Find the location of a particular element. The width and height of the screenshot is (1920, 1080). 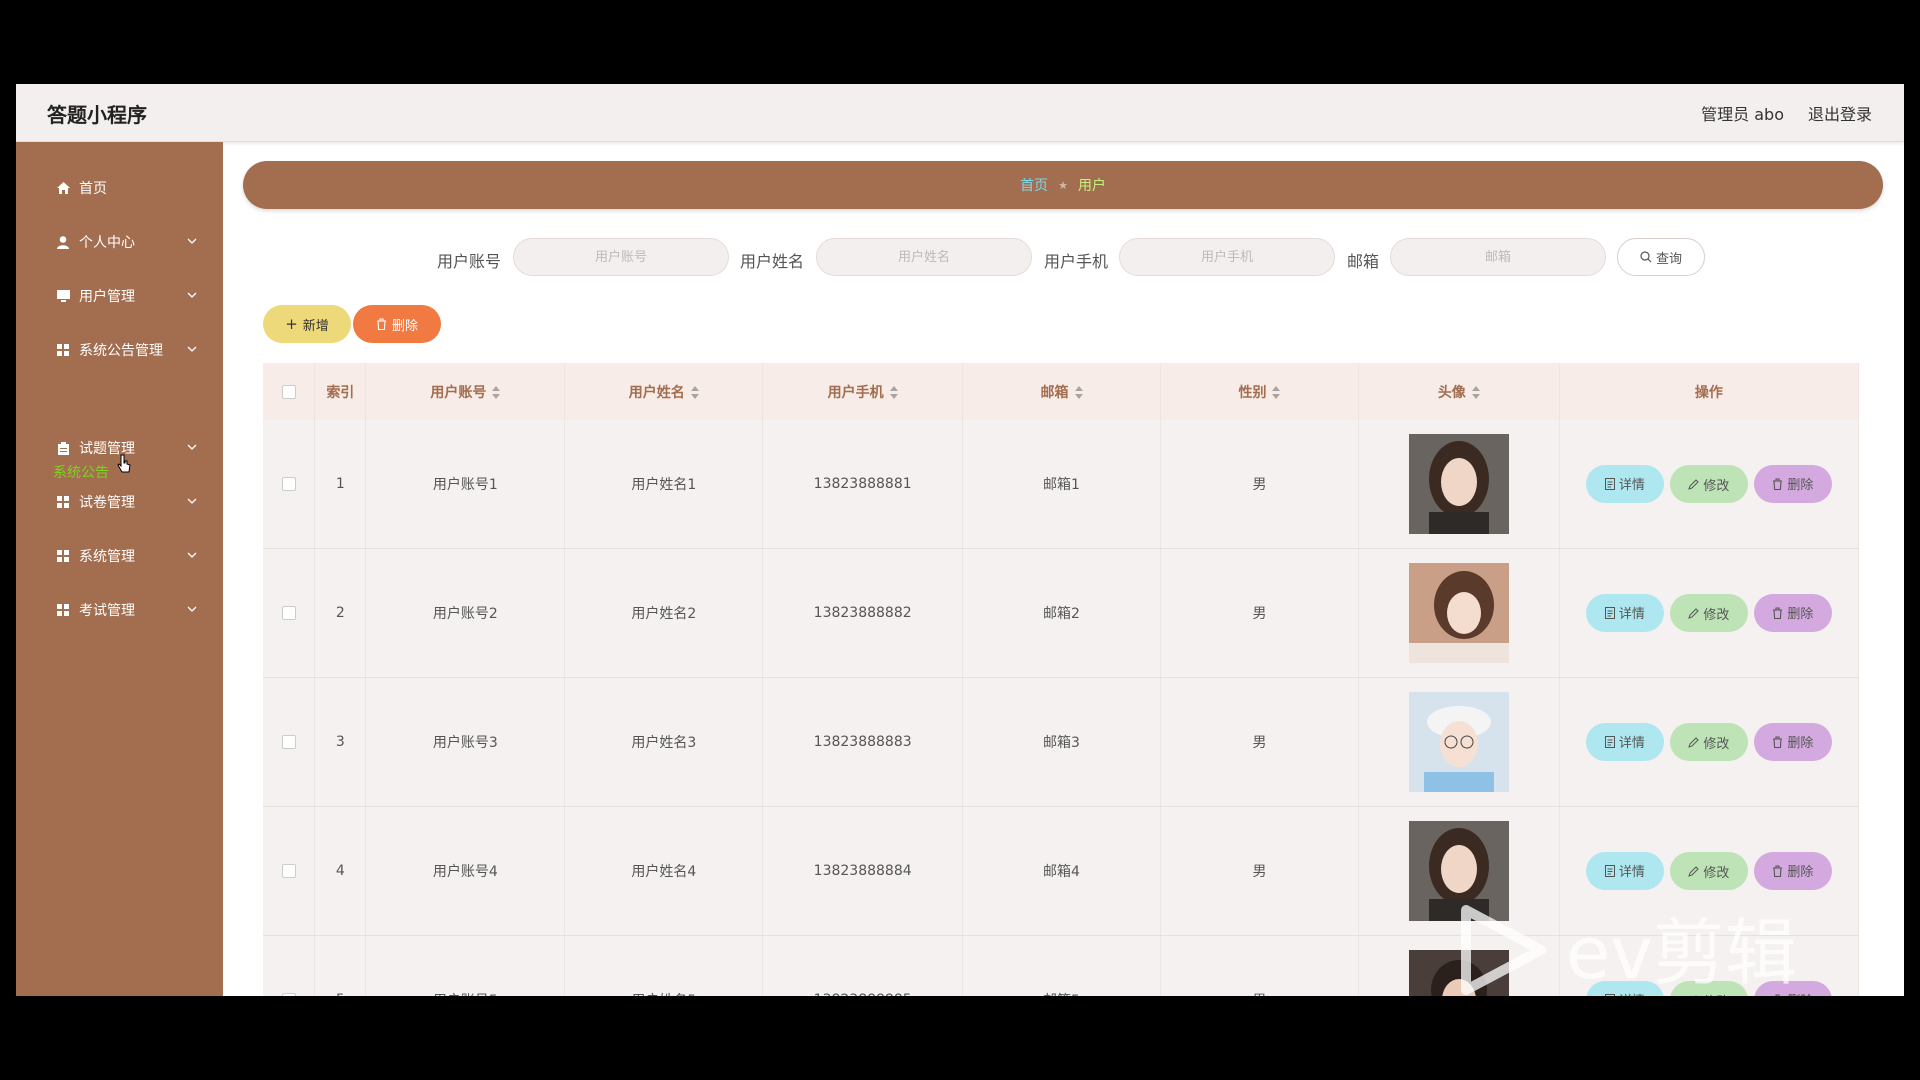

trash-icon is located at coordinates (1778, 871).